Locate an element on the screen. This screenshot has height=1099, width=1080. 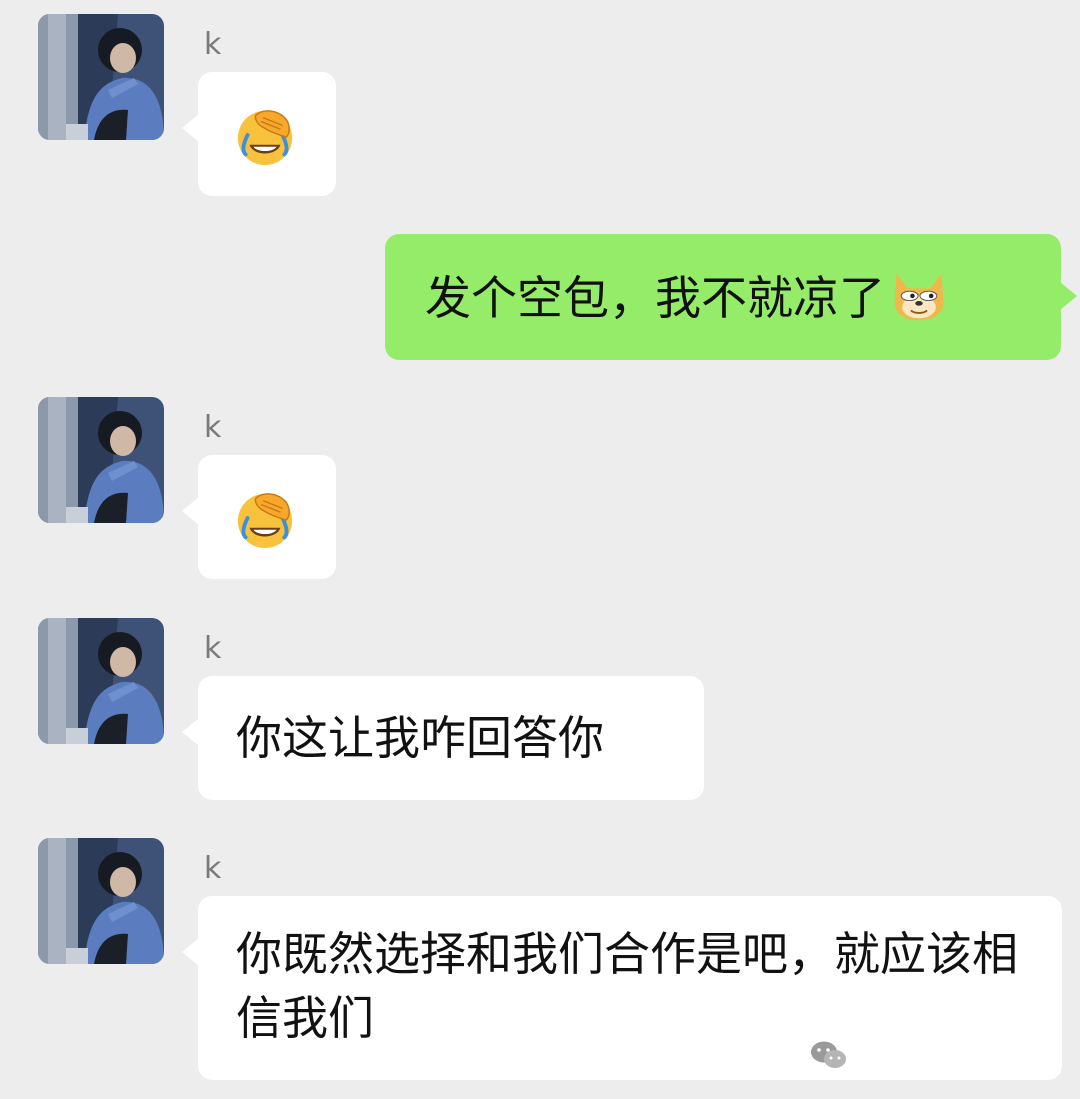
watermark: 公众号 · 狂金笔记 is located at coordinates (928, 1054).